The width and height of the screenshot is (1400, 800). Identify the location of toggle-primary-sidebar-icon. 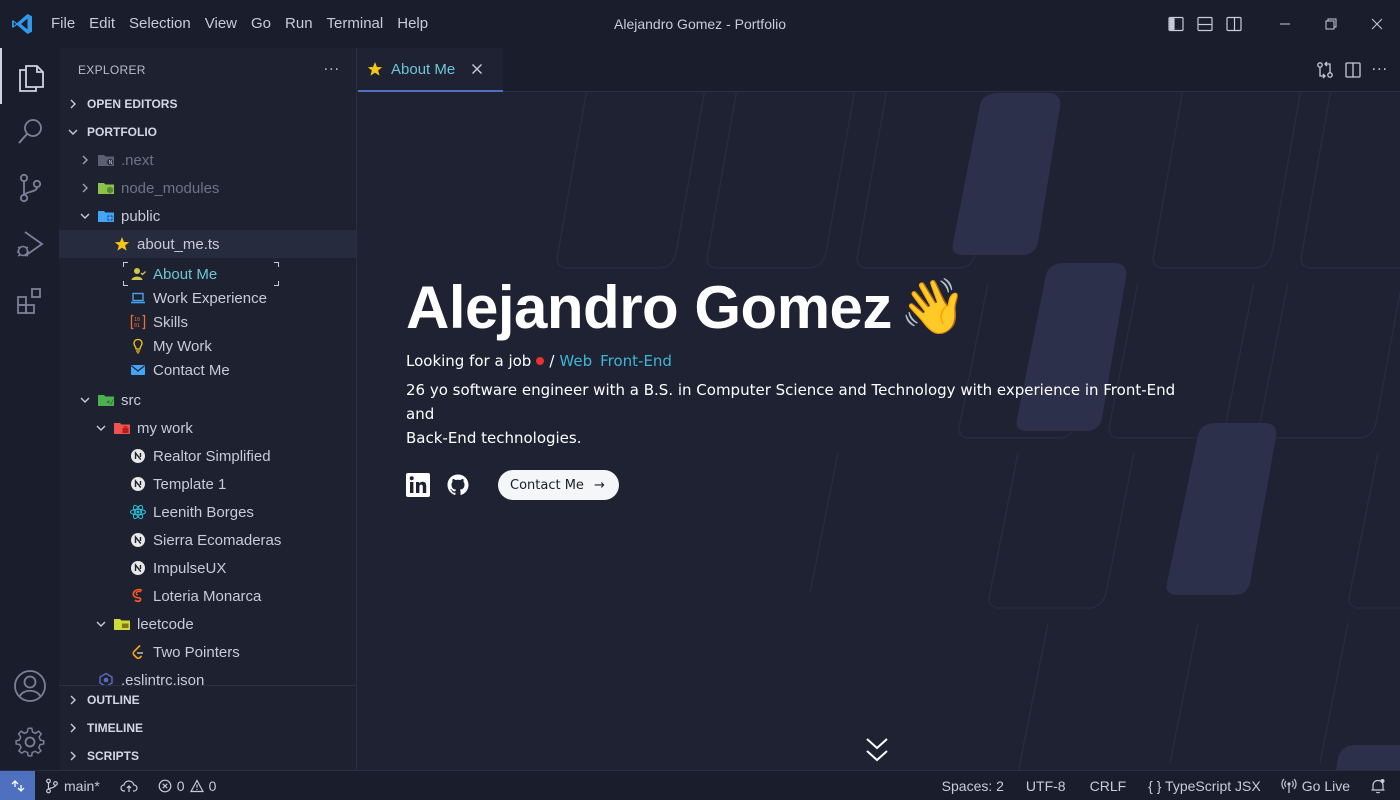
(1175, 24).